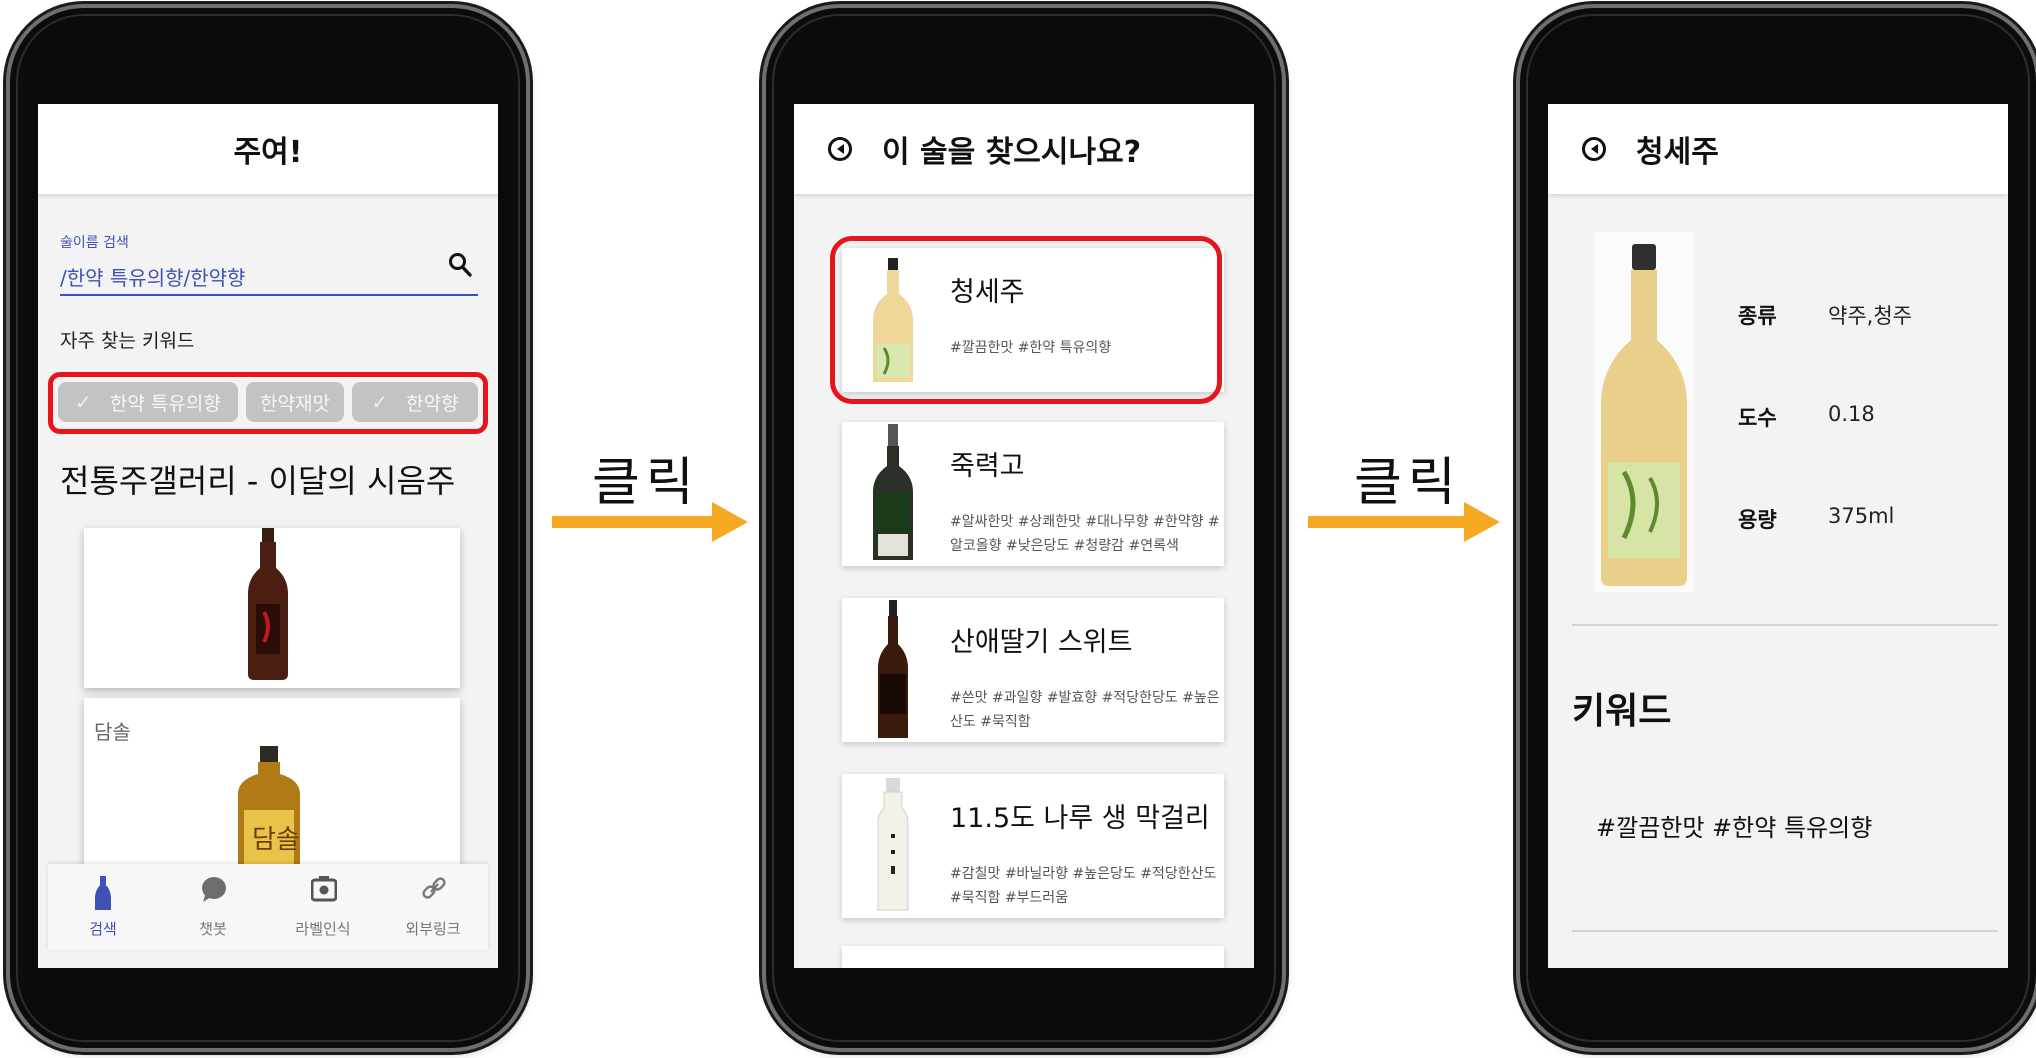  I want to click on keyword-chip-herbal-taste: 한약재맛, so click(295, 402).